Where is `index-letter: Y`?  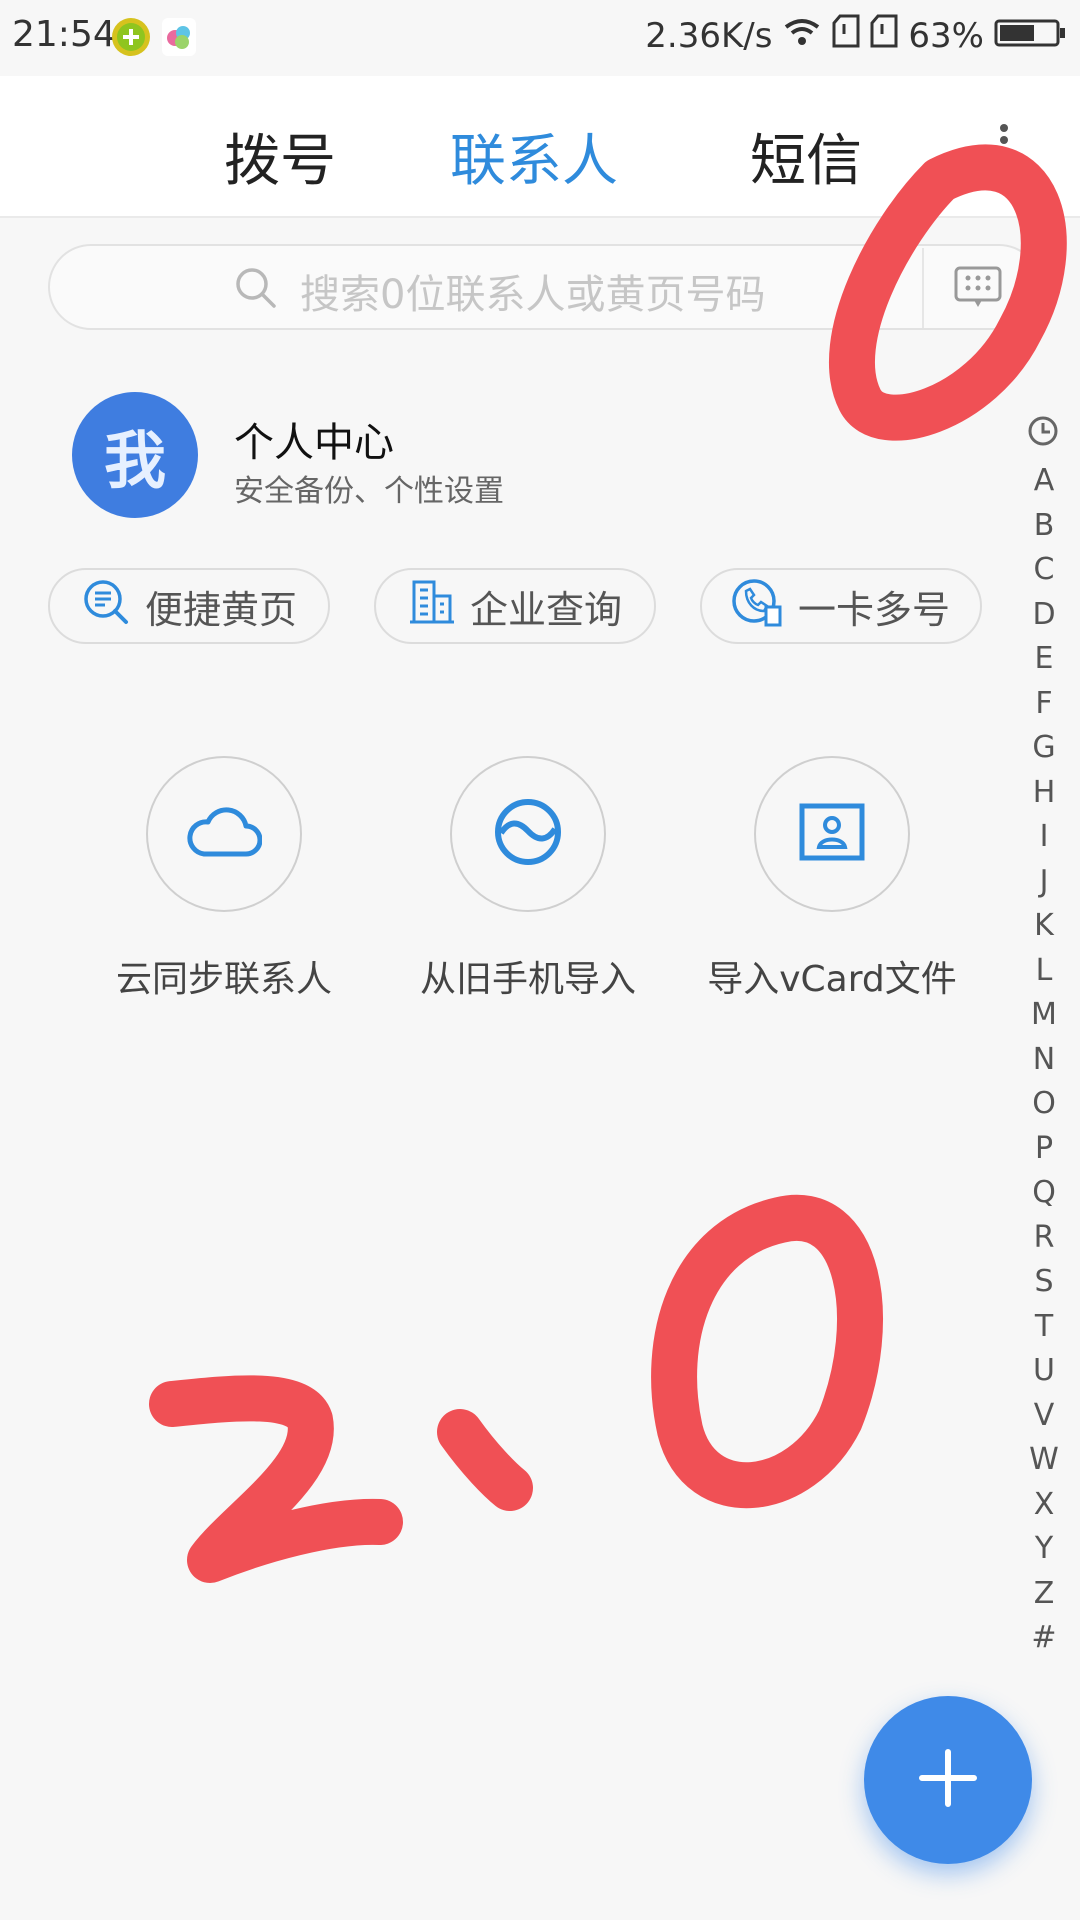
index-letter: Y is located at coordinates (1044, 1549).